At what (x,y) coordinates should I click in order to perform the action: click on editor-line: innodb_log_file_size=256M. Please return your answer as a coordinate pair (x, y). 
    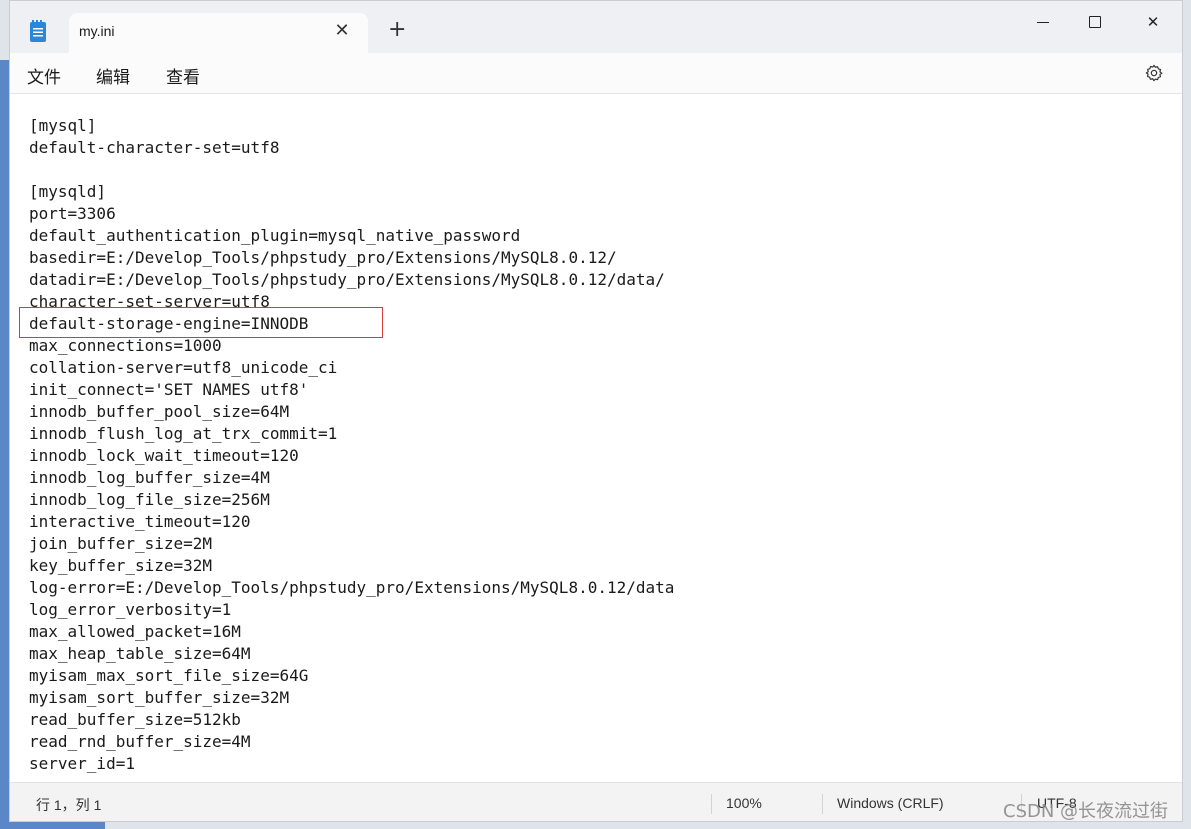
    Looking at the image, I should click on (149, 499).